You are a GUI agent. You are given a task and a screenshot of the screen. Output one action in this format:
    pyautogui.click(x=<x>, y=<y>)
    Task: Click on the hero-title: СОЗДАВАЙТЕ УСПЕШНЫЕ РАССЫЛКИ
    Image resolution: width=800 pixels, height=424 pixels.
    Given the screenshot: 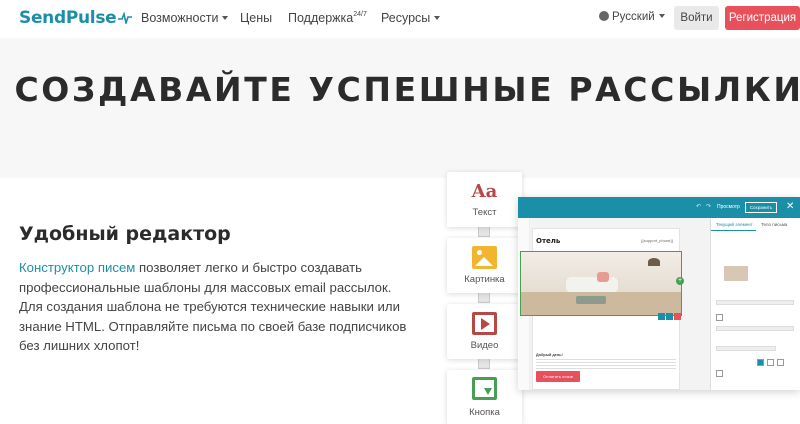 What is the action you would take?
    pyautogui.click(x=407, y=89)
    